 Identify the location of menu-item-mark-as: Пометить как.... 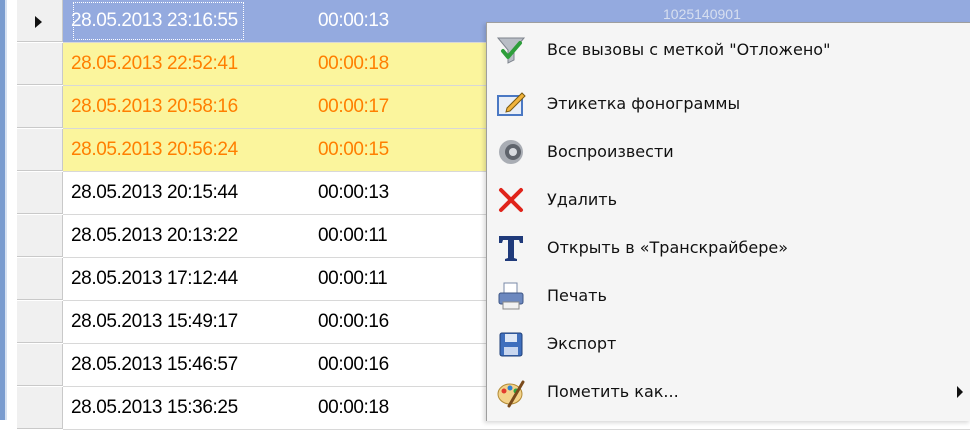
(728, 392).